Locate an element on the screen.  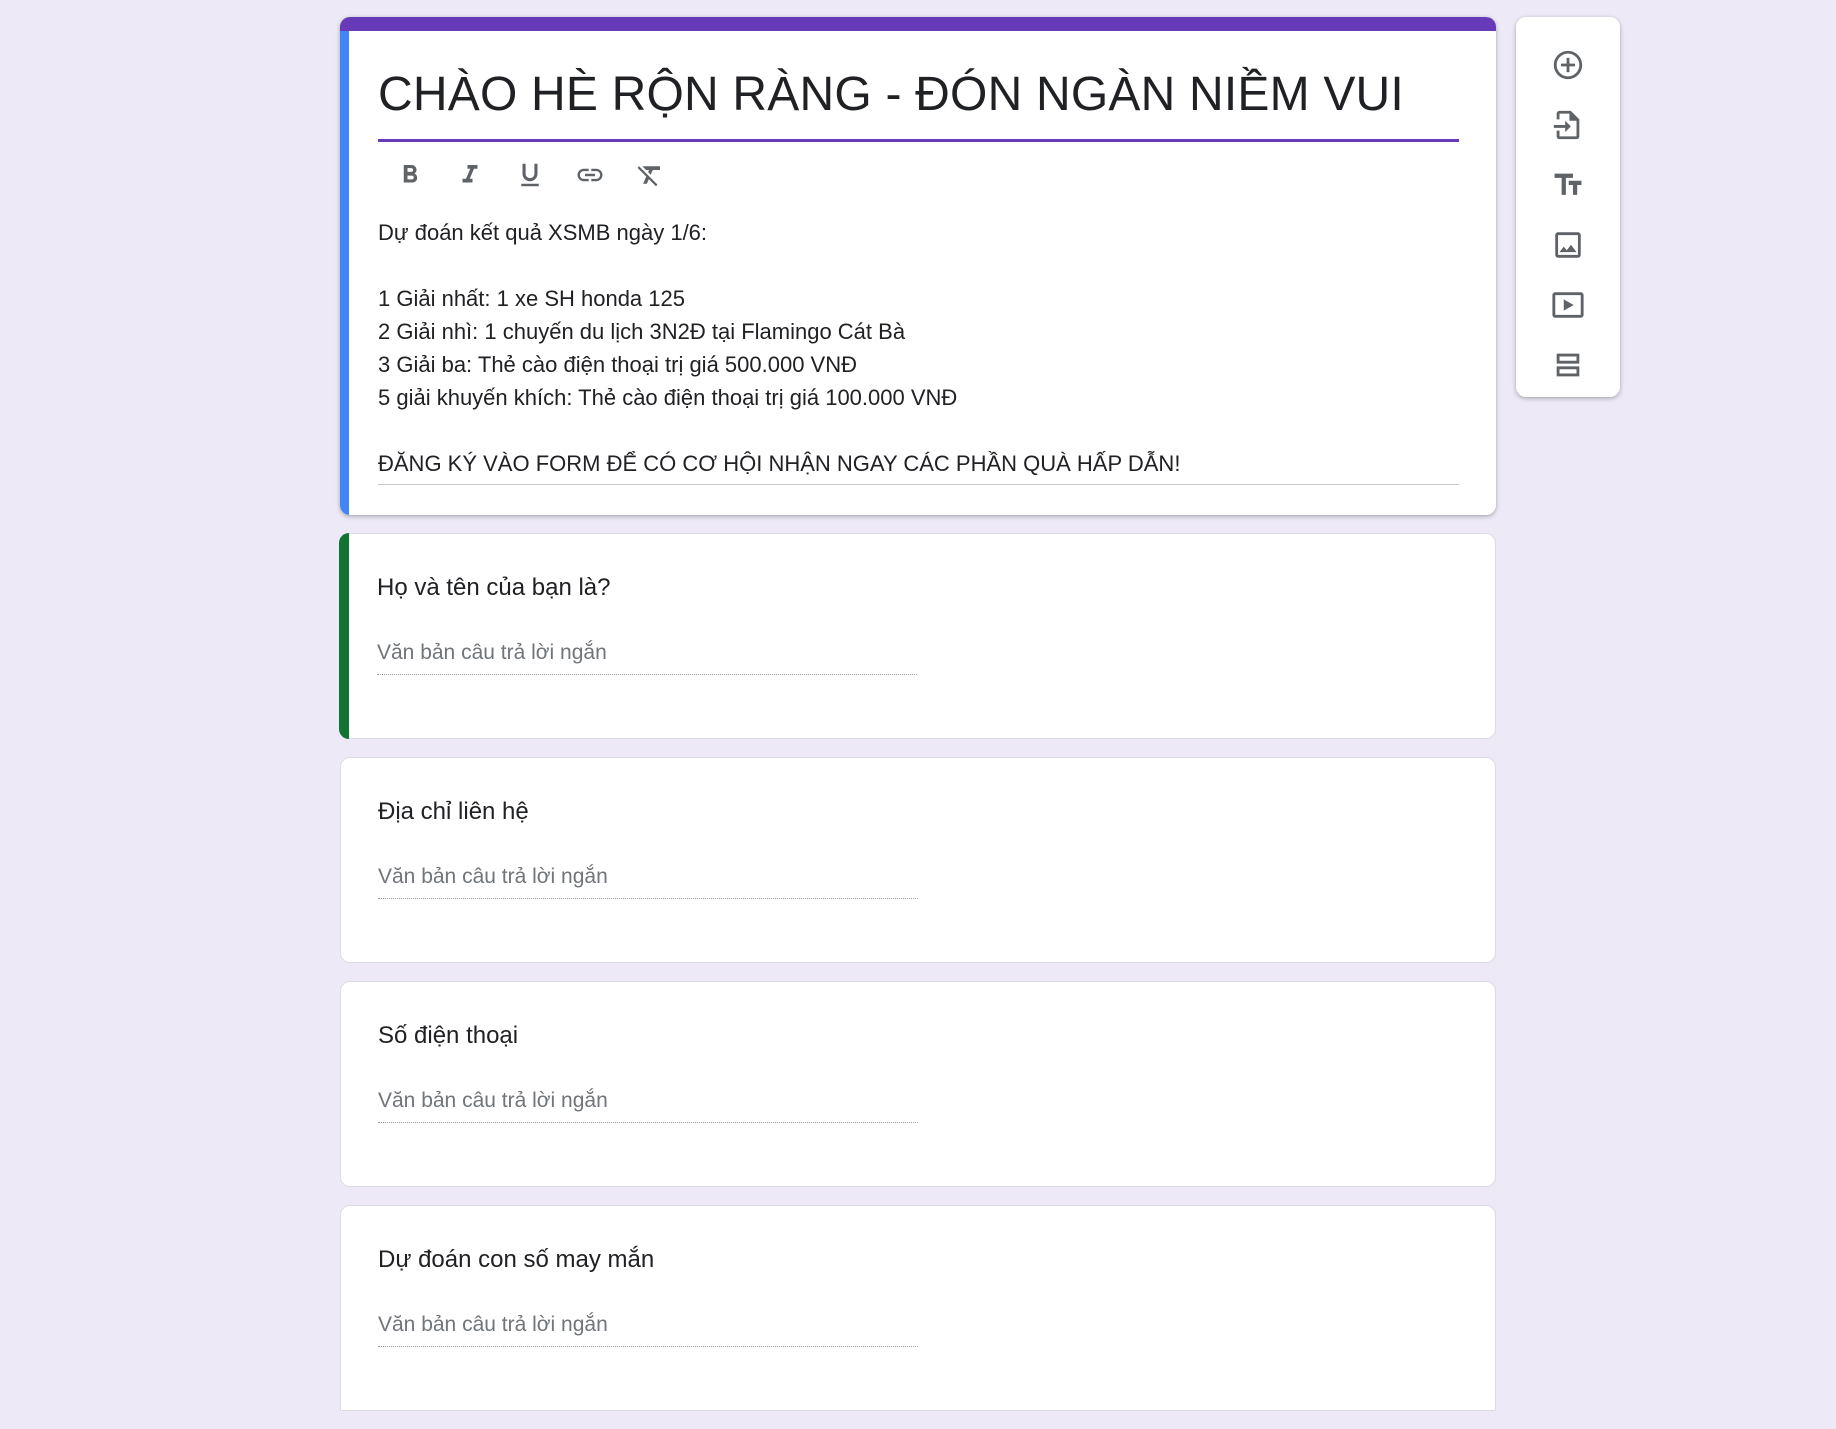
add-title-icon is located at coordinates (1568, 185).